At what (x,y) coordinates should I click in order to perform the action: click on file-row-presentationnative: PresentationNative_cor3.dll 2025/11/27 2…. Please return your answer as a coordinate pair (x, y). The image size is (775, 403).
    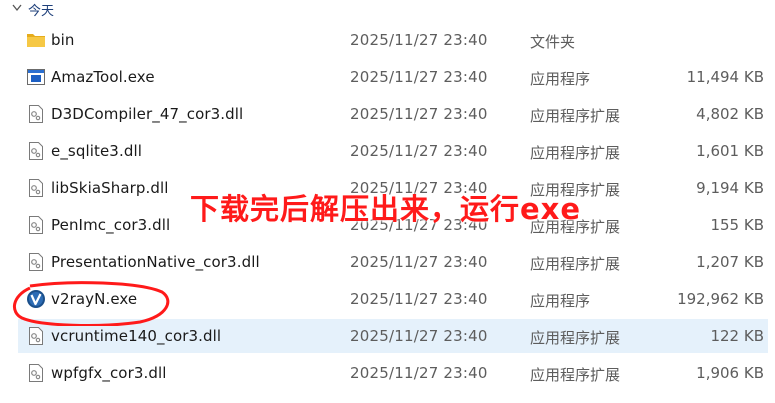
    Looking at the image, I should click on (393, 262).